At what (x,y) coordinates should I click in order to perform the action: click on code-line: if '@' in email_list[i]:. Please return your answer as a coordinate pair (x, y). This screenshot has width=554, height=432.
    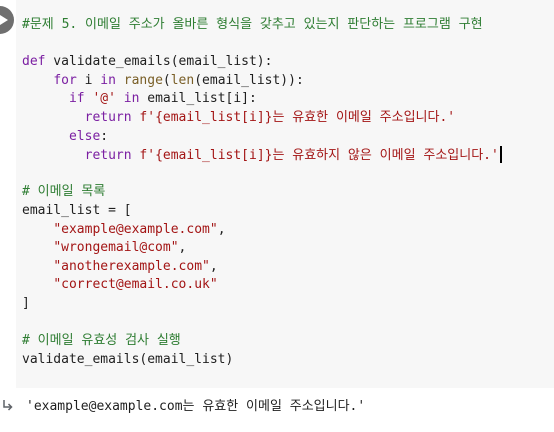
    Looking at the image, I should click on (139, 99).